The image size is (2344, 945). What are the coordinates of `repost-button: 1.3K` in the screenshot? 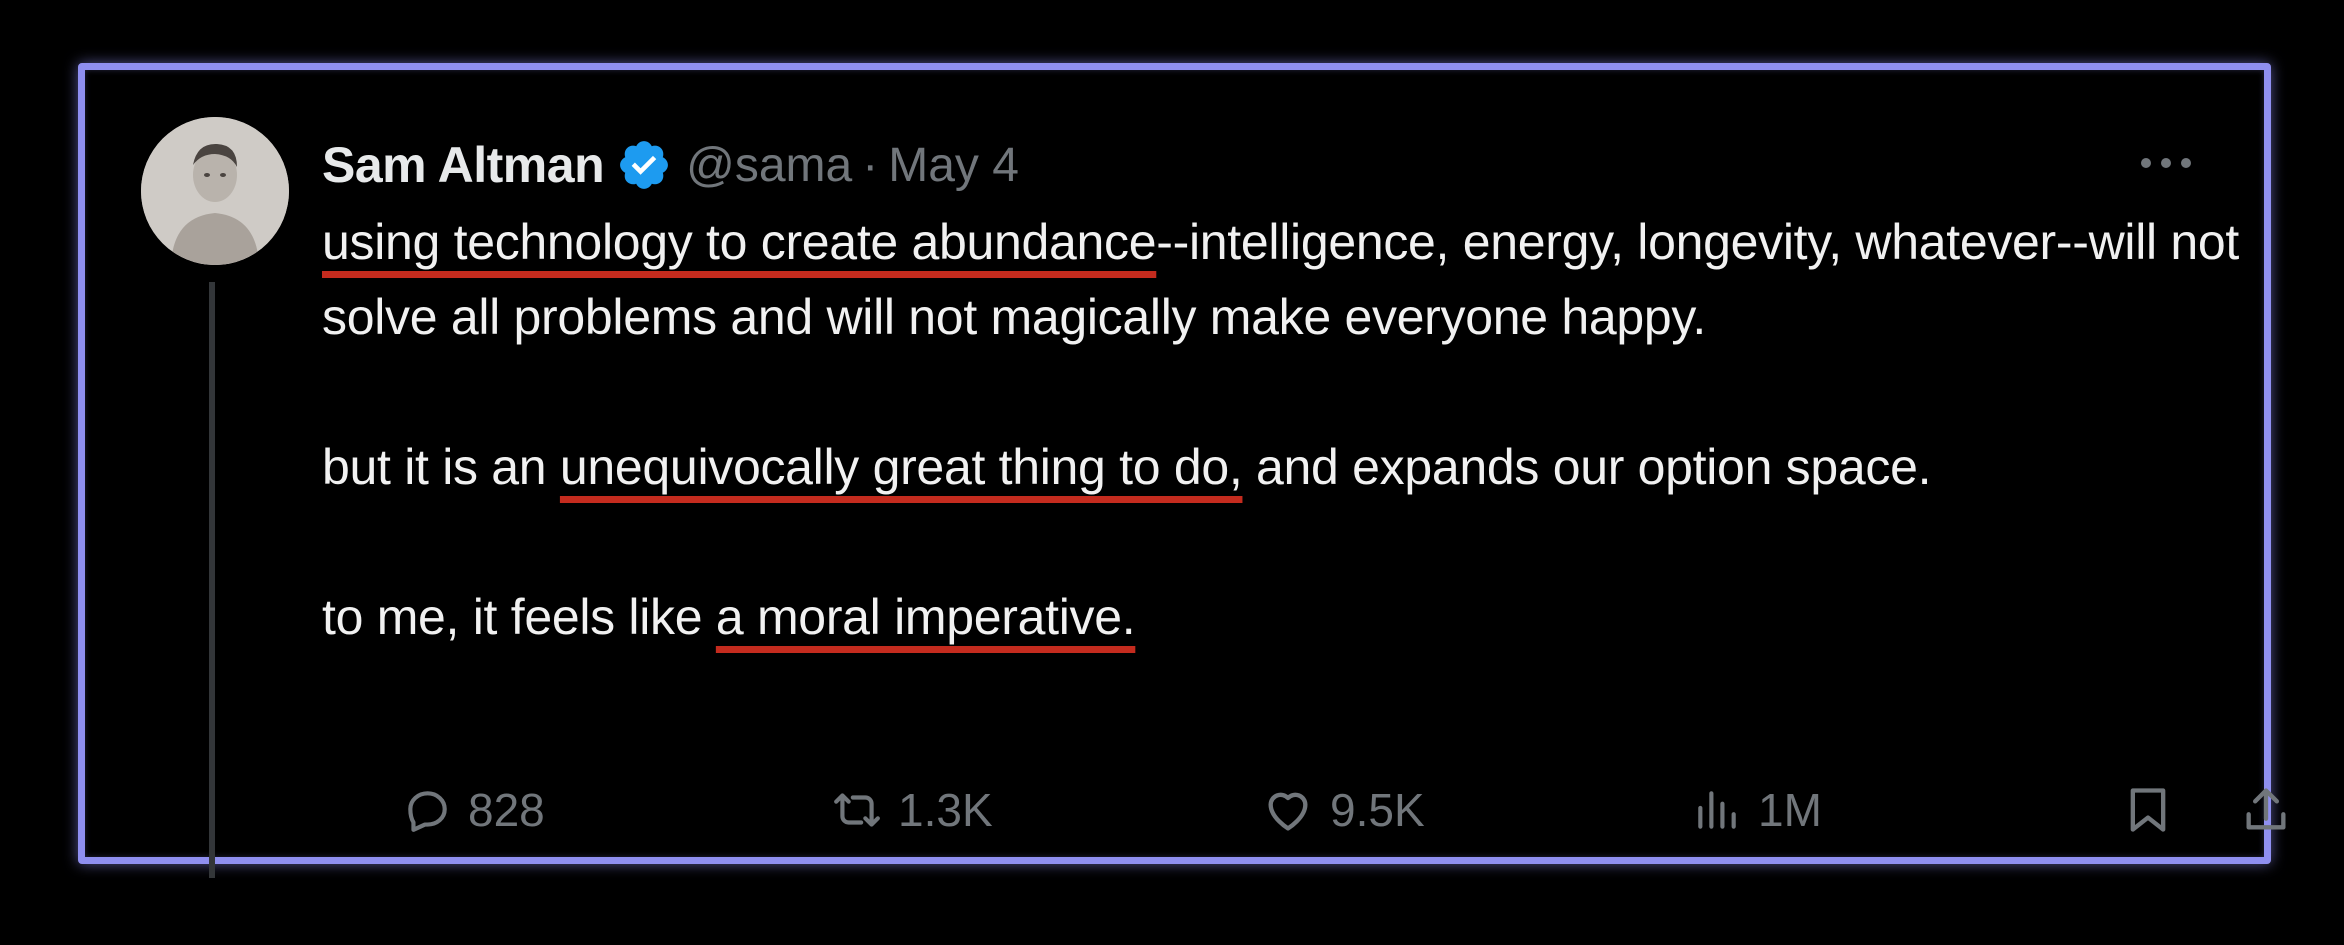 It's located at (912, 810).